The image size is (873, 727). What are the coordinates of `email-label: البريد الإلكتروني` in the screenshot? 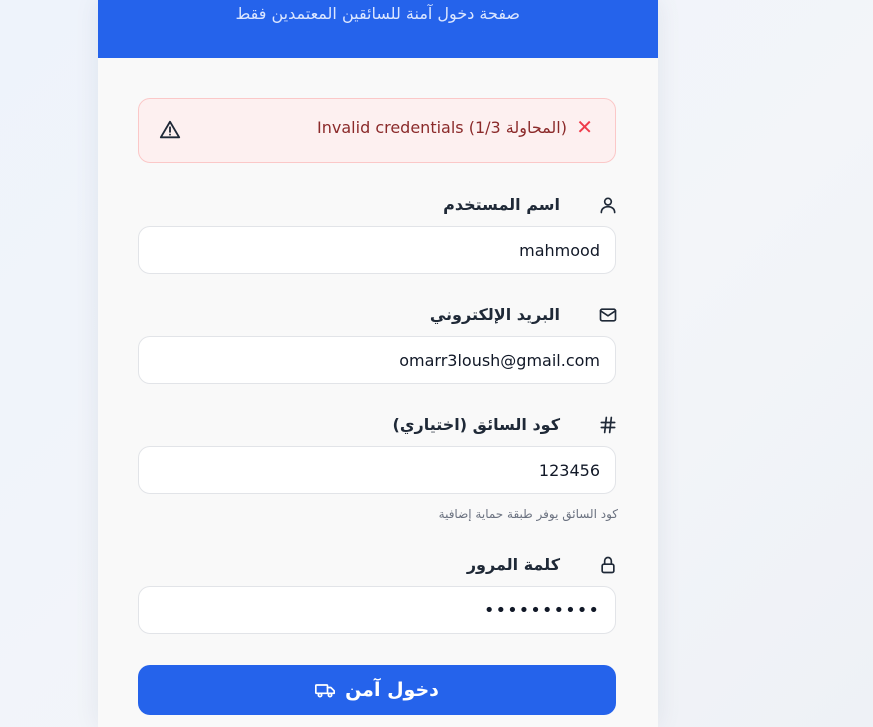 It's located at (494, 314).